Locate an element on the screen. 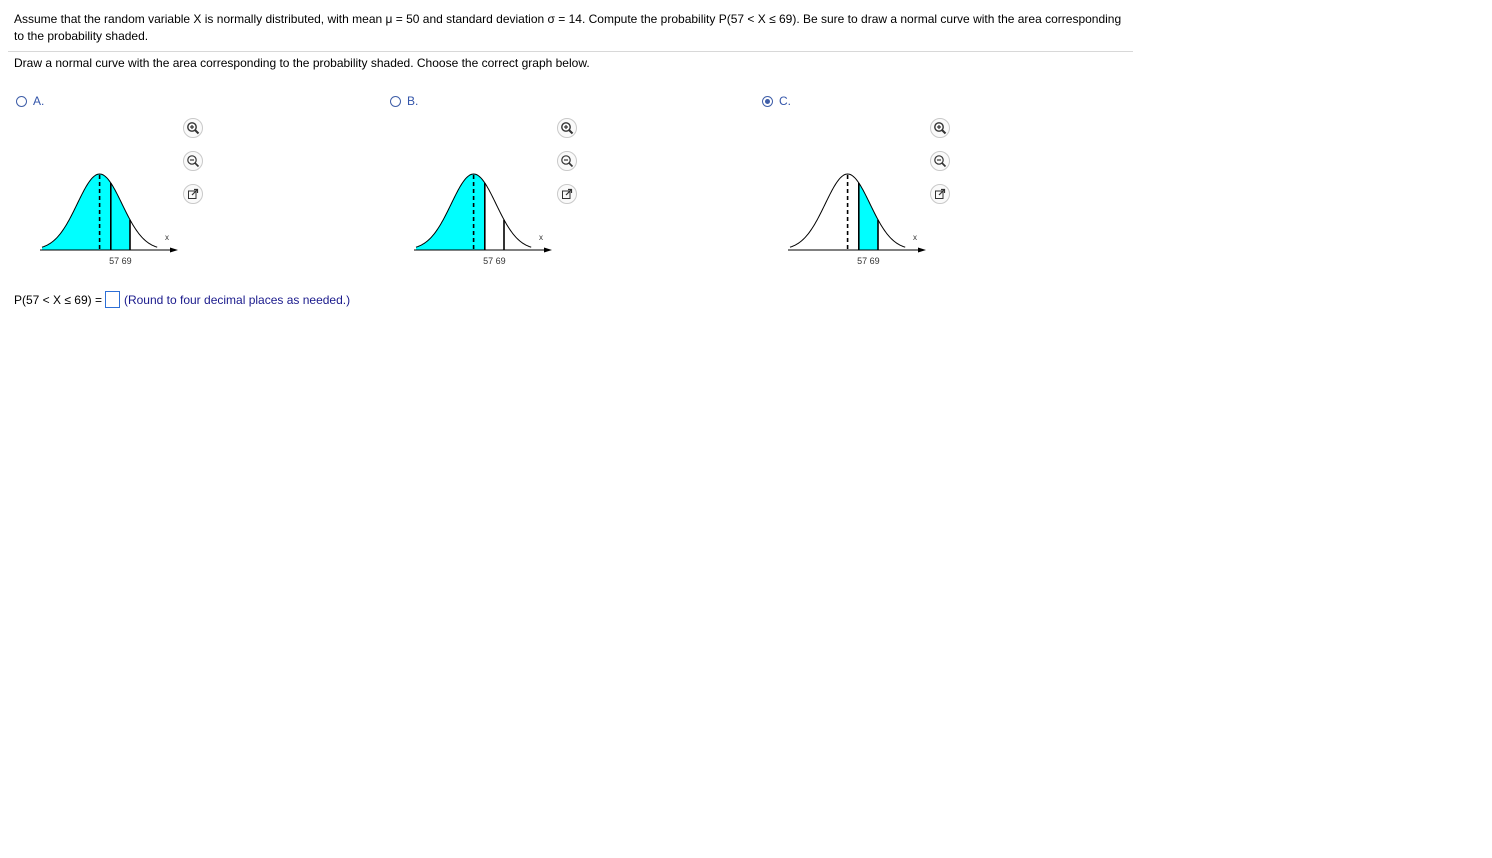  option-b-radio is located at coordinates (395, 101).